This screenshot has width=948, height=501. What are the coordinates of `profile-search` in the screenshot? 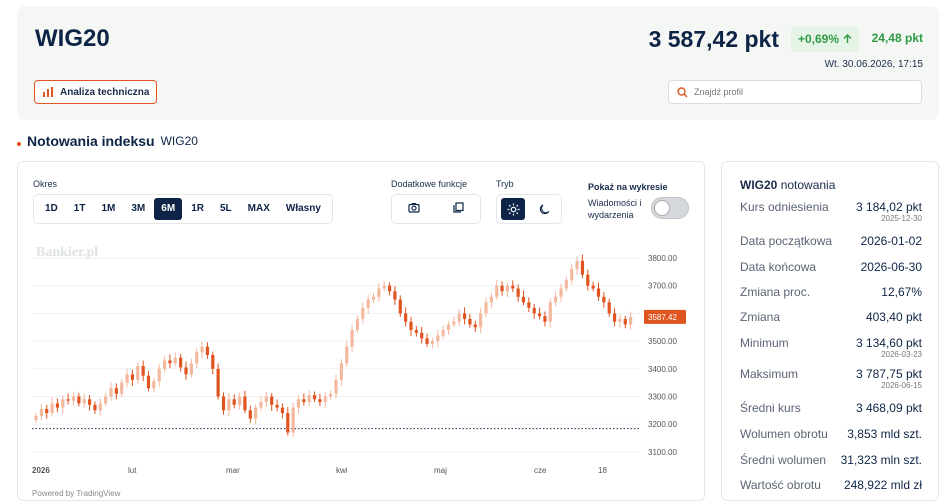 It's located at (795, 92).